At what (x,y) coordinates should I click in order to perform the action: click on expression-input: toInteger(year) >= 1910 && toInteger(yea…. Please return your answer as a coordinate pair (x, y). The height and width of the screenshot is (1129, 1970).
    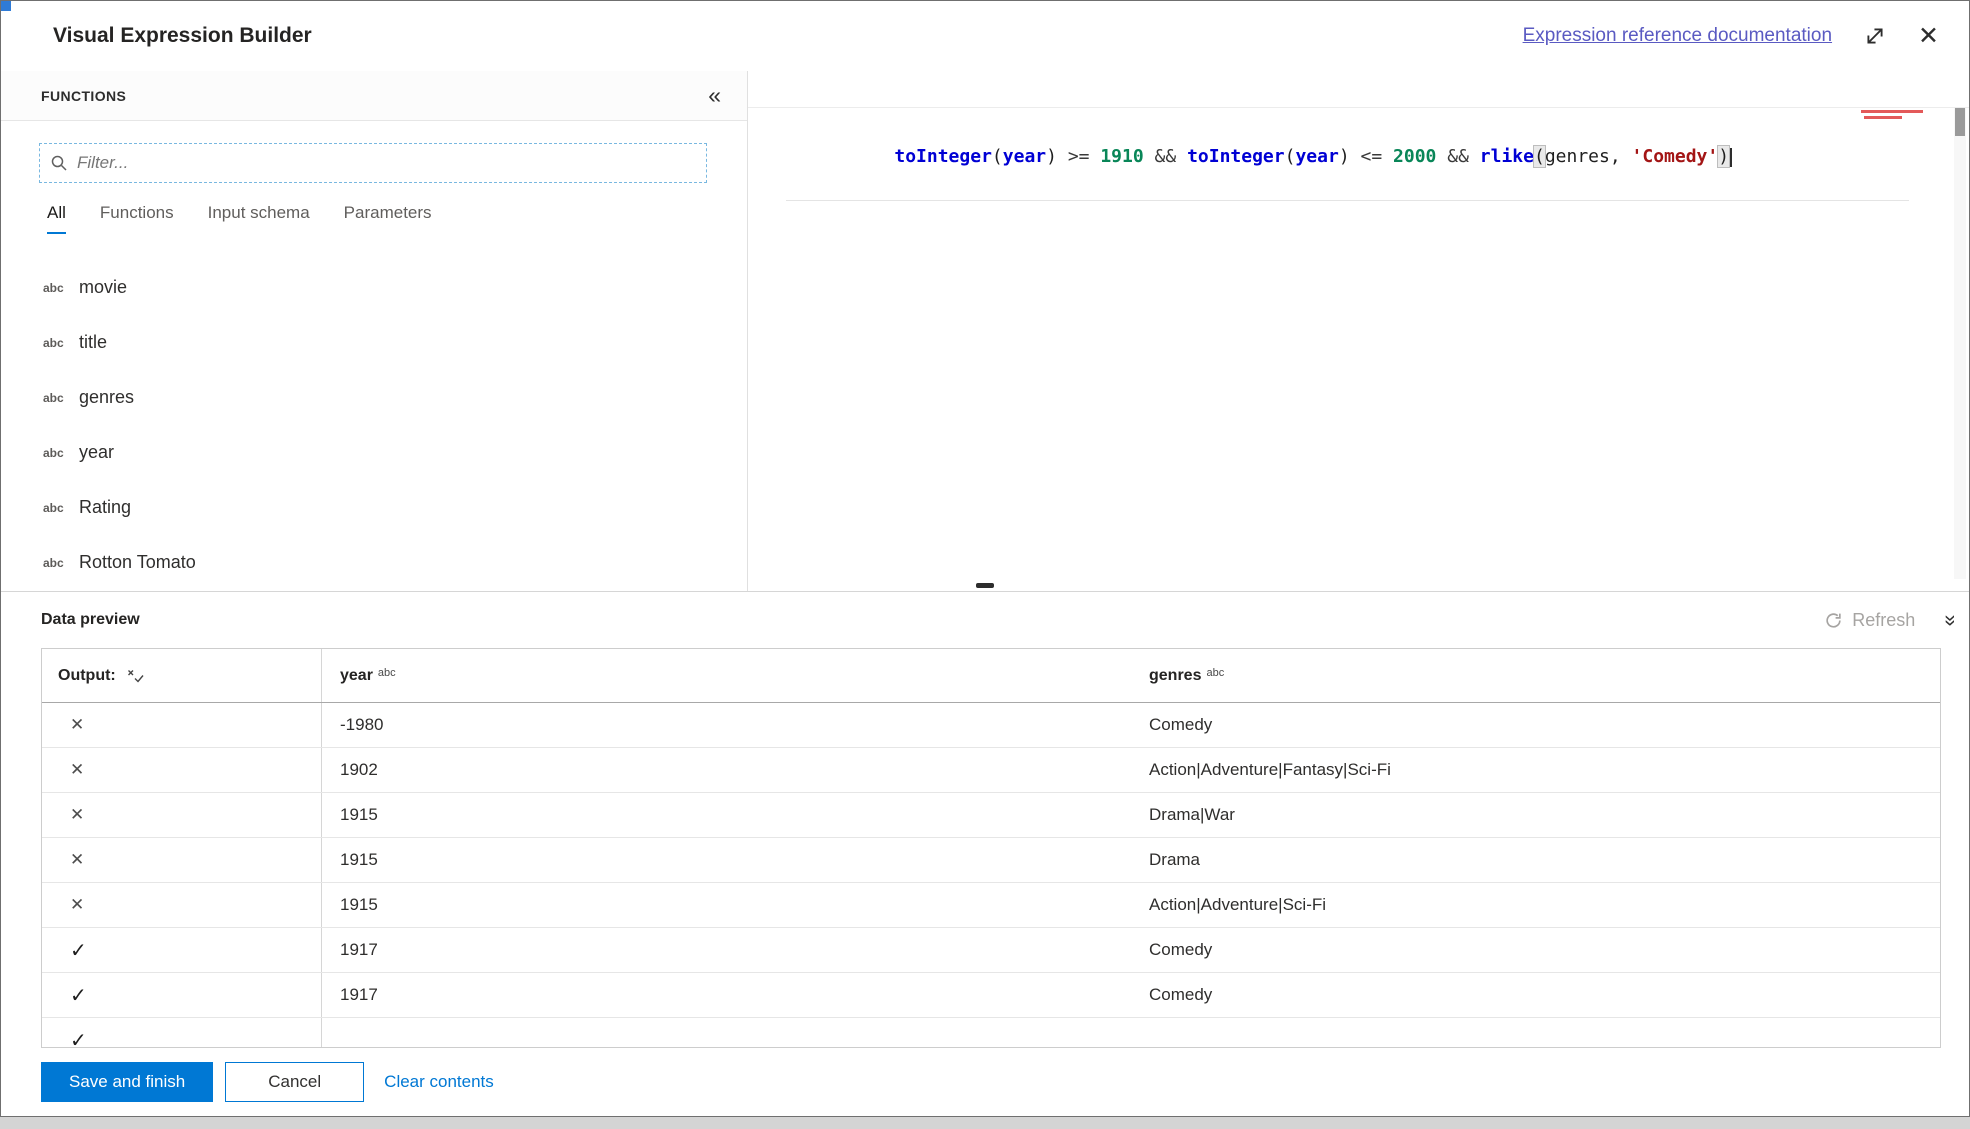
    Looking at the image, I should click on (1347, 158).